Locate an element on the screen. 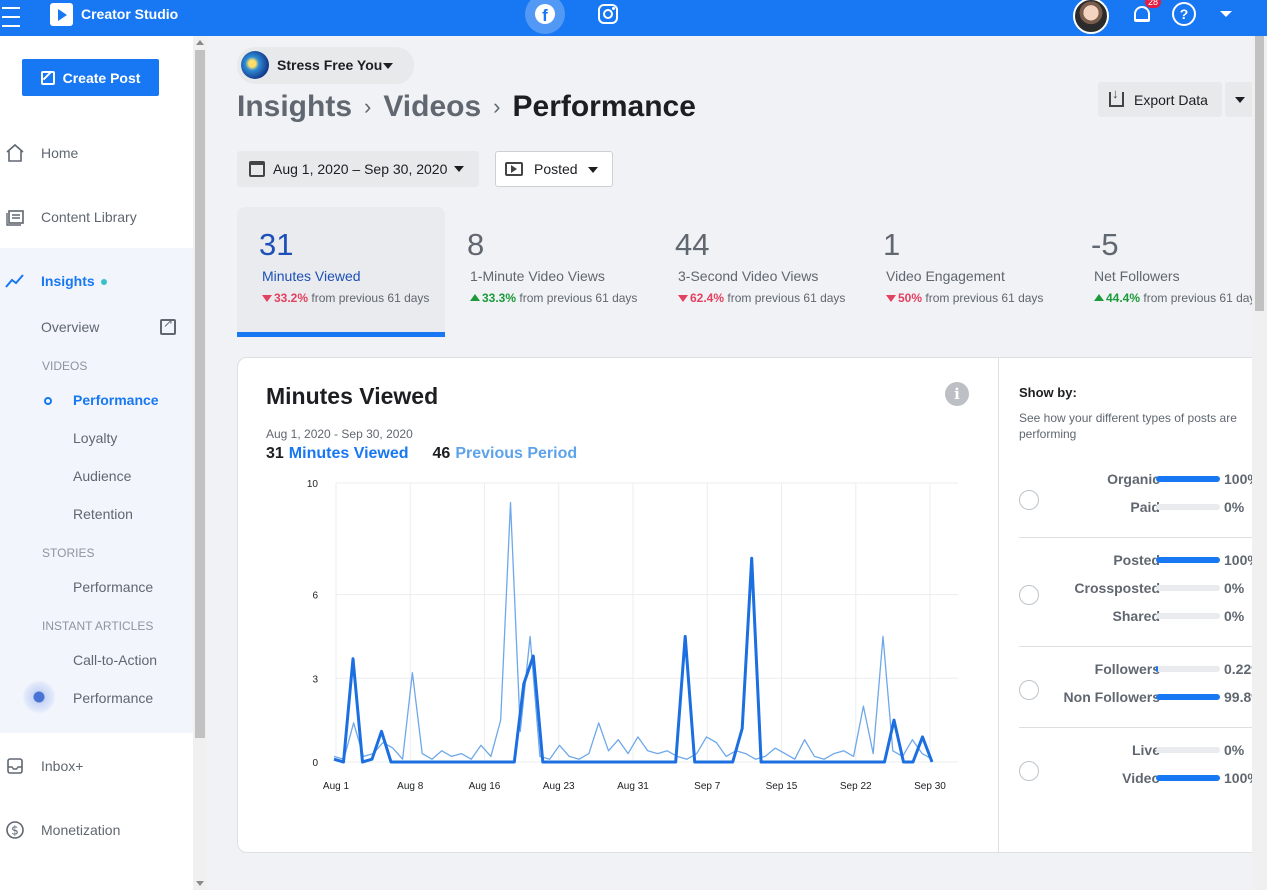  calendar-icon is located at coordinates (257, 169).